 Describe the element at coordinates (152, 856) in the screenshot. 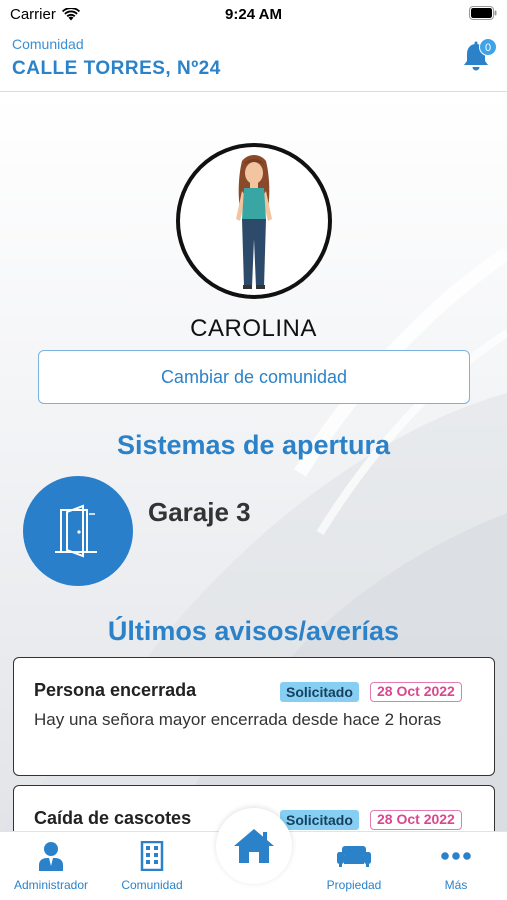

I see `building-icon` at that location.